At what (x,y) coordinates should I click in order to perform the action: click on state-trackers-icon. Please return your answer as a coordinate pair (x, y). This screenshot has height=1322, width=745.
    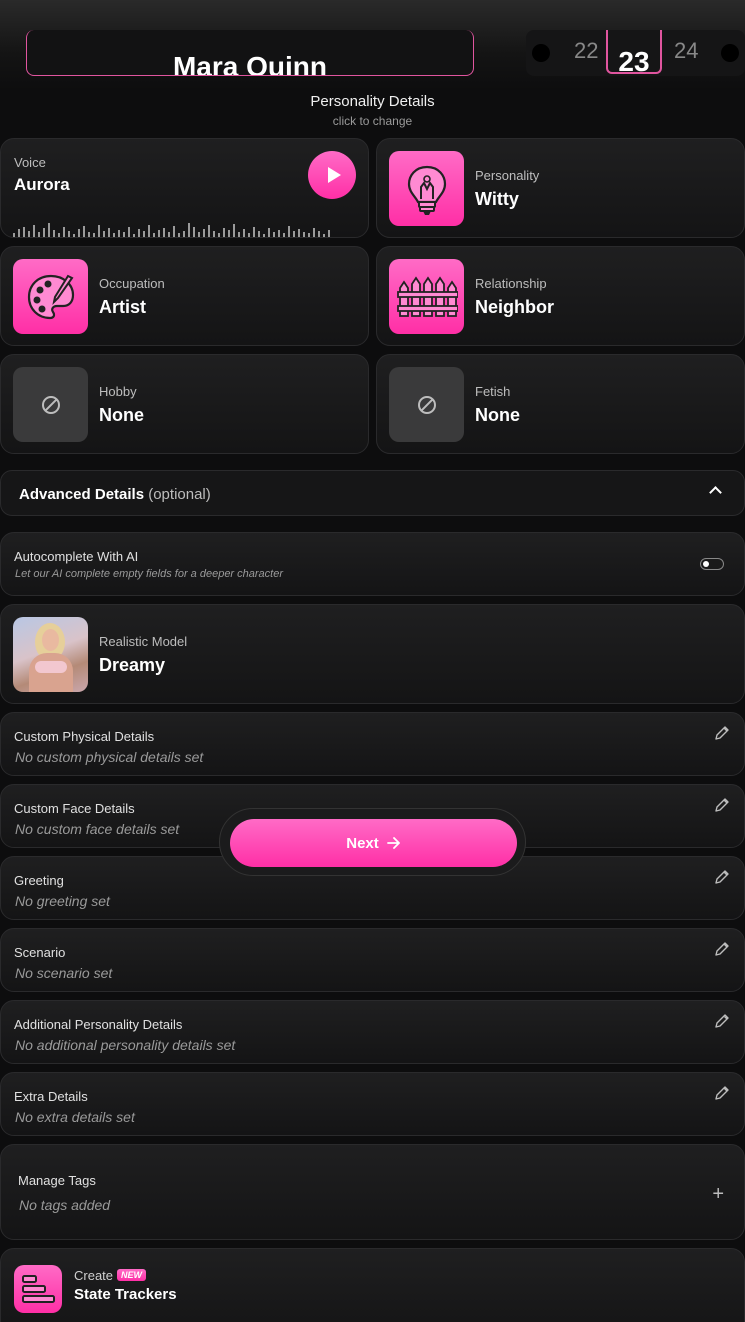
    Looking at the image, I should click on (38, 1289).